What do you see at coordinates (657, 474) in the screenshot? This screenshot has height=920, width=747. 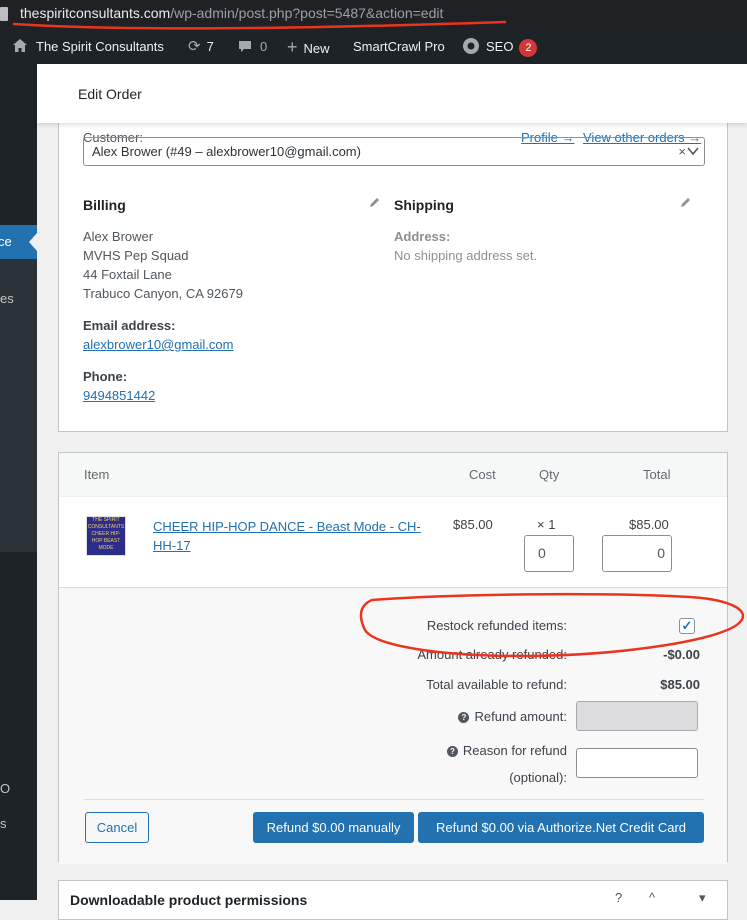 I see `col-total: Total` at bounding box center [657, 474].